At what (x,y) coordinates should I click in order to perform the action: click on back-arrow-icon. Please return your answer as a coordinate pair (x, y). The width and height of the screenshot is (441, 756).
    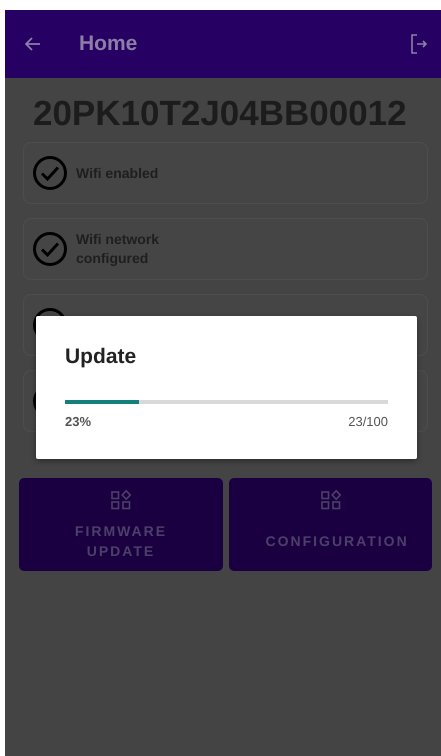
    Looking at the image, I should click on (33, 44).